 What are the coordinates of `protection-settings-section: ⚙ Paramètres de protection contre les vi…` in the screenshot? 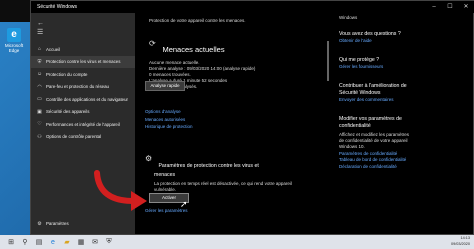 It's located at (235, 173).